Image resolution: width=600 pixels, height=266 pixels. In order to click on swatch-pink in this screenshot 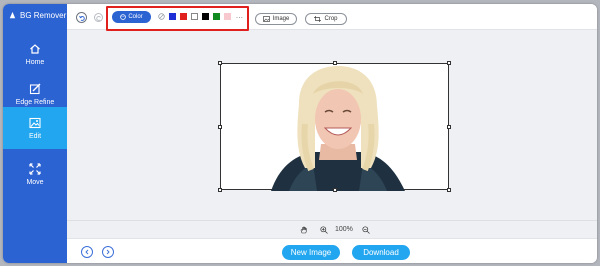, I will do `click(227, 16)`.